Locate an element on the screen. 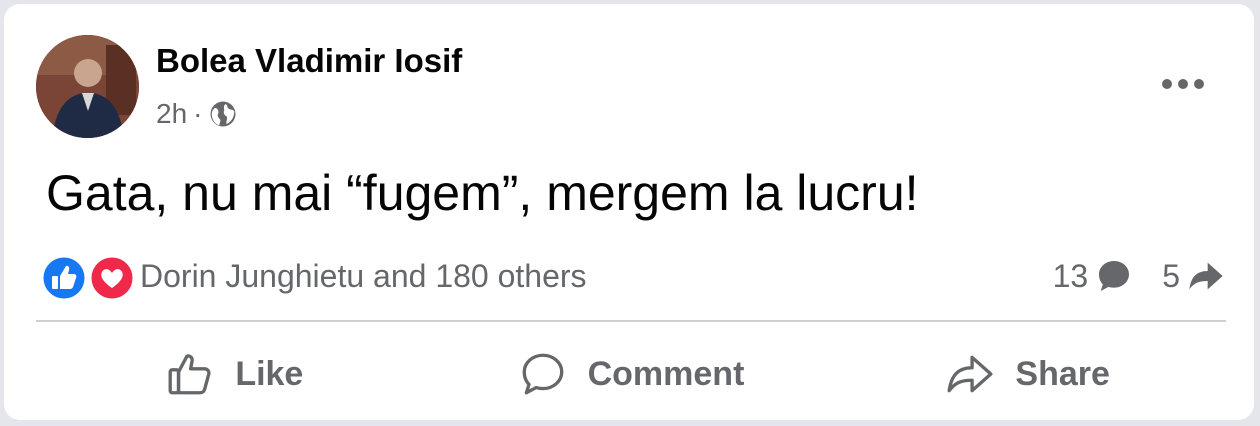  more-options-icon is located at coordinates (1183, 84).